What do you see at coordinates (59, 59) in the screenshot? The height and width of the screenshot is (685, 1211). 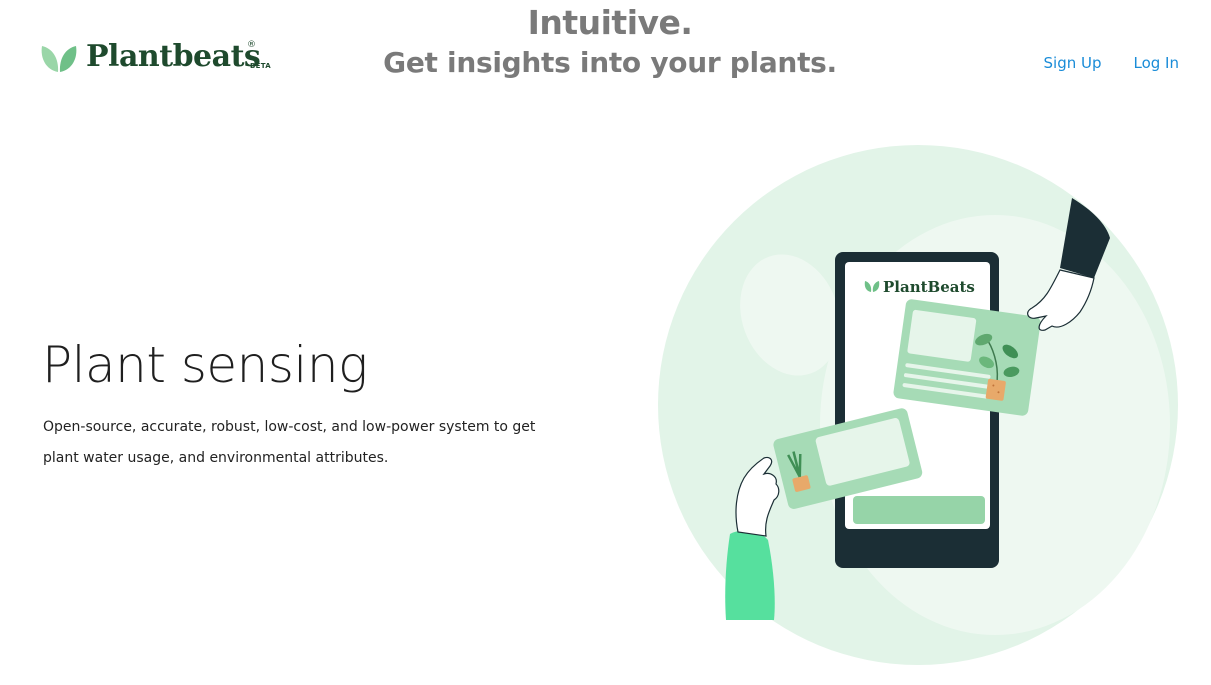 I see `leaf-logo-icon` at bounding box center [59, 59].